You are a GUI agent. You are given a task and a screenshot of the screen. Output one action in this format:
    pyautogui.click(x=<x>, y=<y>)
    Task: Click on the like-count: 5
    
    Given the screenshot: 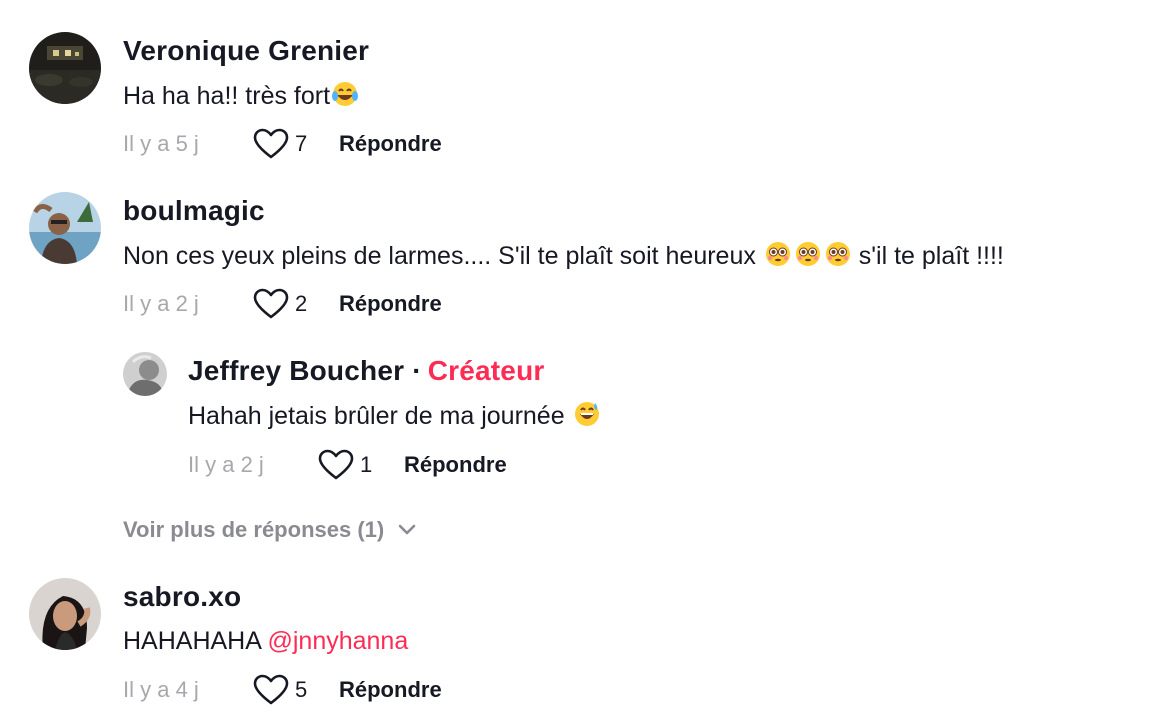 What is the action you would take?
    pyautogui.click(x=301, y=689)
    